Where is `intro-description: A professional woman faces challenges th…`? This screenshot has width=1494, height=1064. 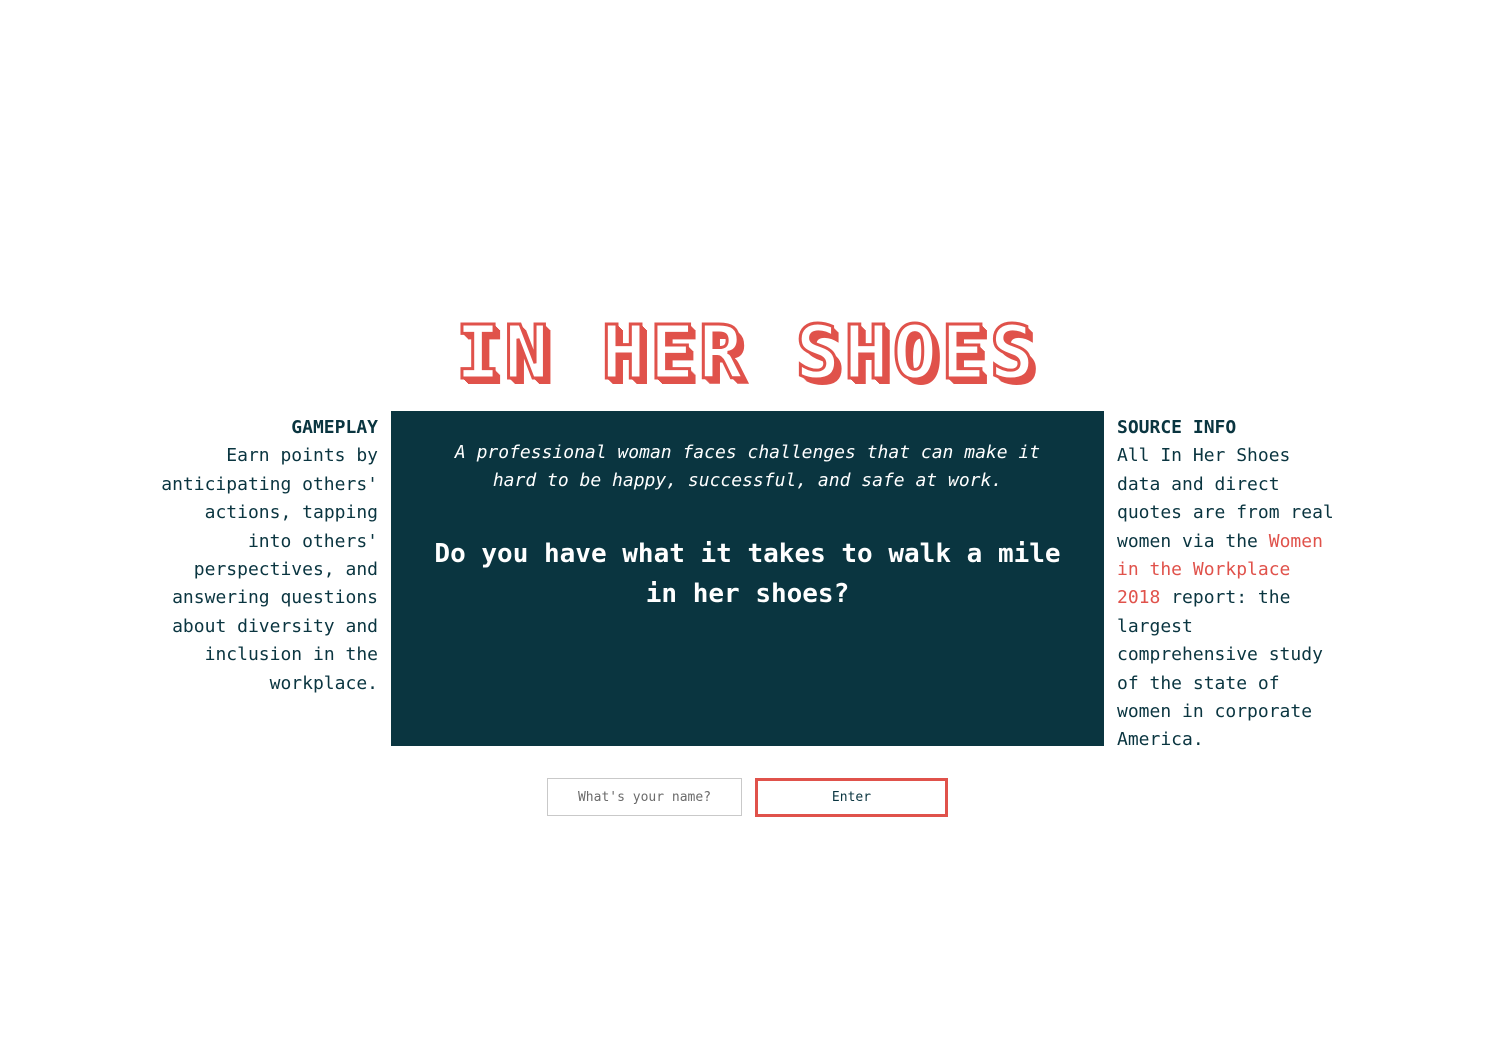 intro-description: A professional woman faces challenges th… is located at coordinates (747, 467).